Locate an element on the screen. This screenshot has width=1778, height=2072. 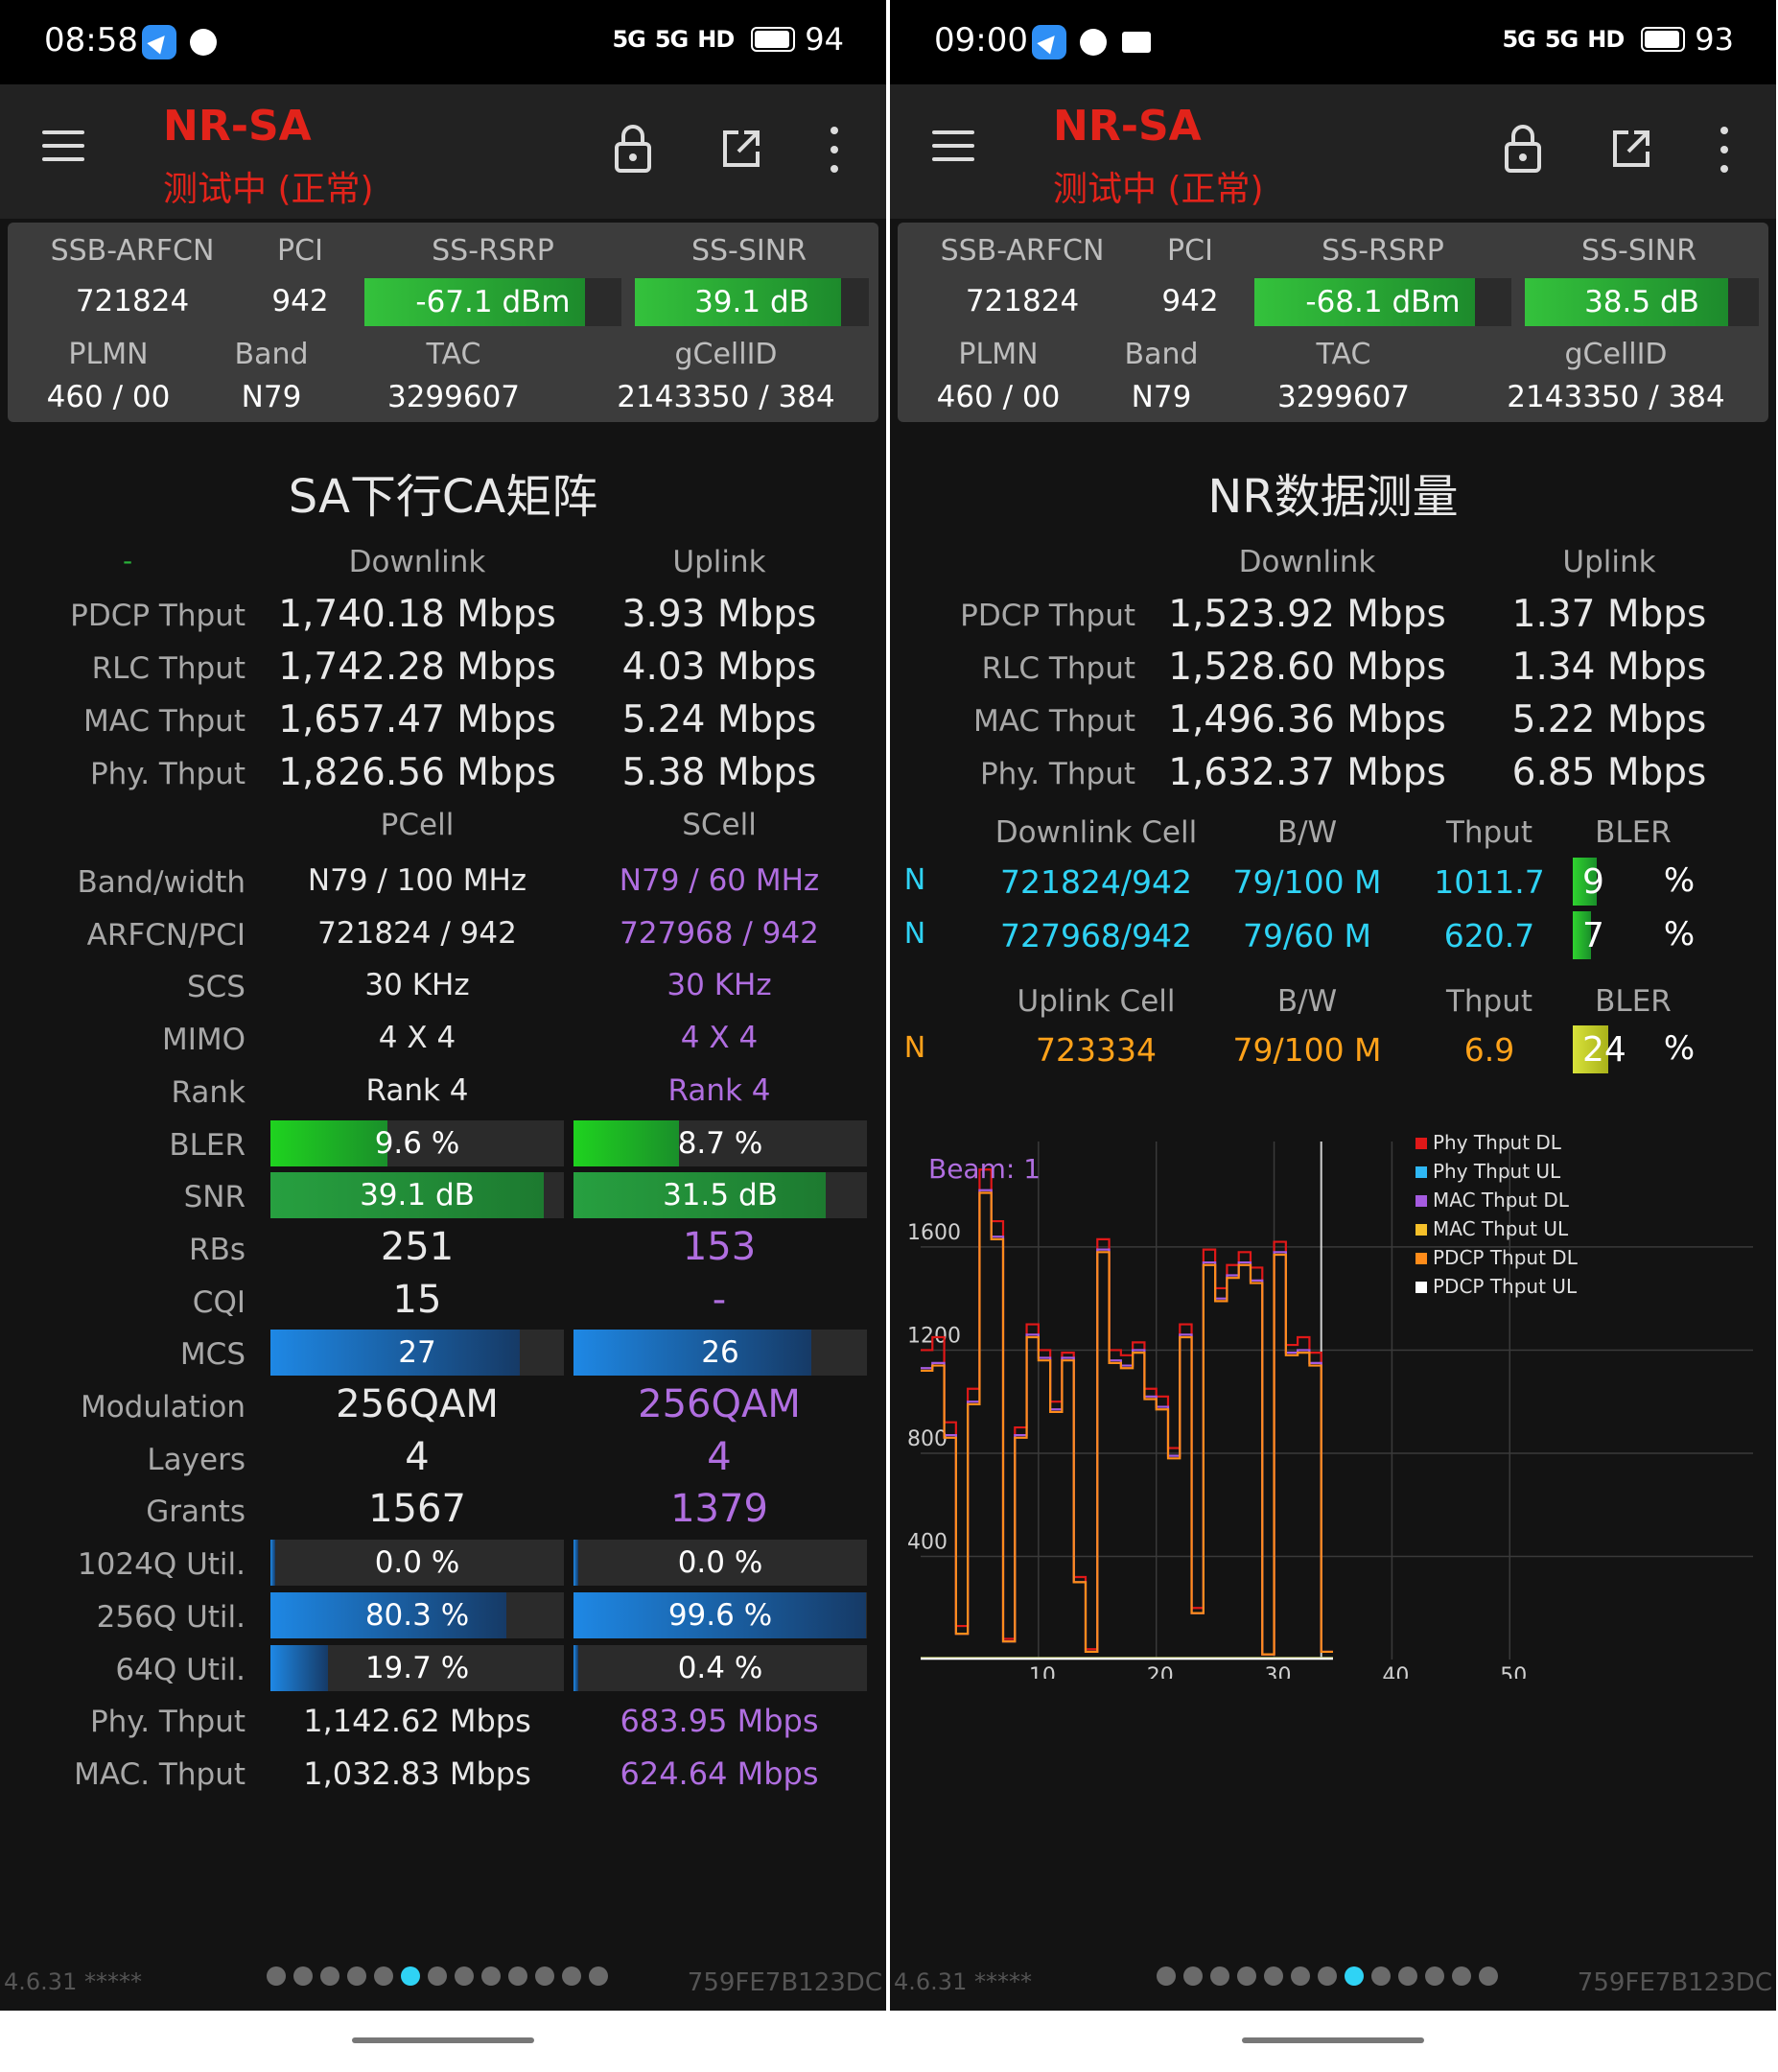
cell-thput: 6.9 is located at coordinates (1489, 1050).